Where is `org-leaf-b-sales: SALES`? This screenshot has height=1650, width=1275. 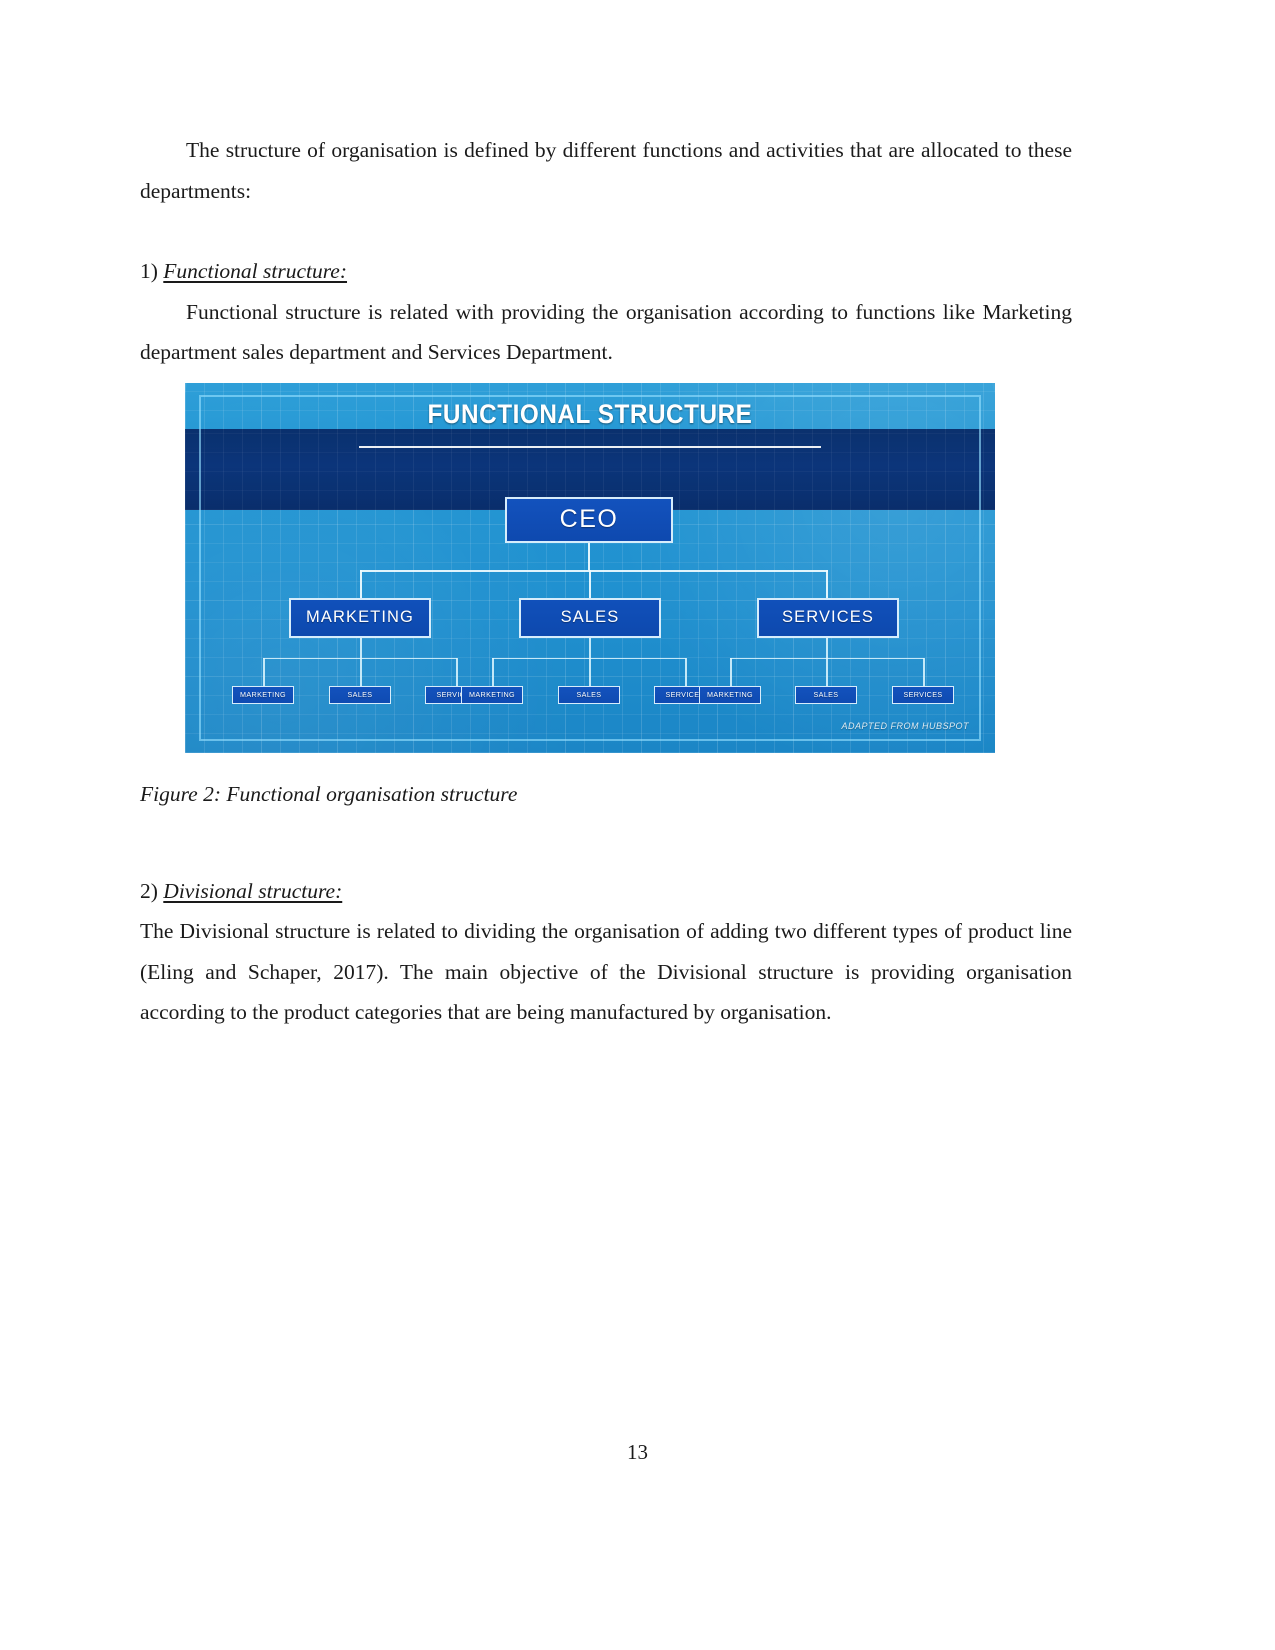
org-leaf-b-sales: SALES is located at coordinates (589, 694).